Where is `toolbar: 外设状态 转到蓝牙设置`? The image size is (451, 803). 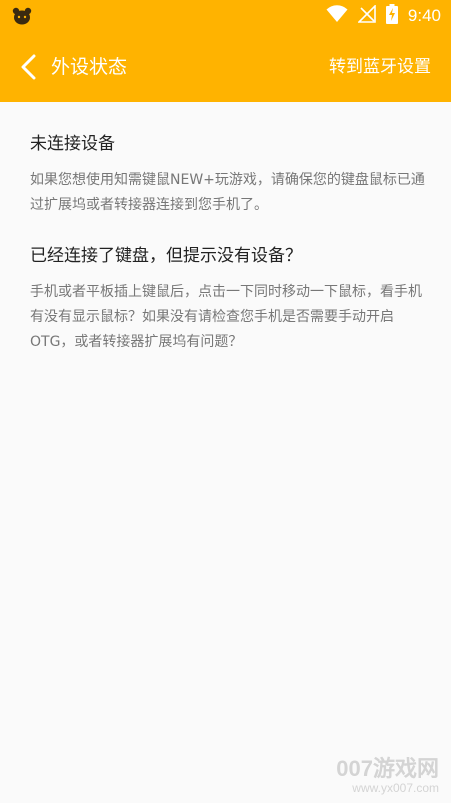
toolbar: 外设状态 转到蓝牙设置 is located at coordinates (225, 67).